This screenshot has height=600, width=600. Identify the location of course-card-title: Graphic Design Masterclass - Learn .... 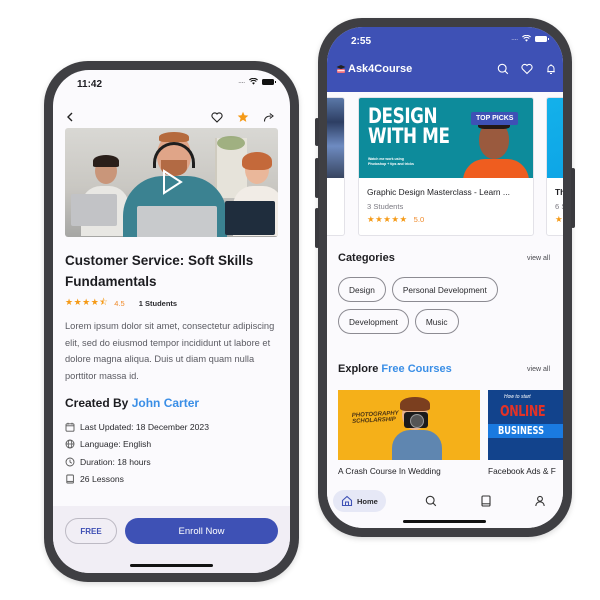
(438, 192).